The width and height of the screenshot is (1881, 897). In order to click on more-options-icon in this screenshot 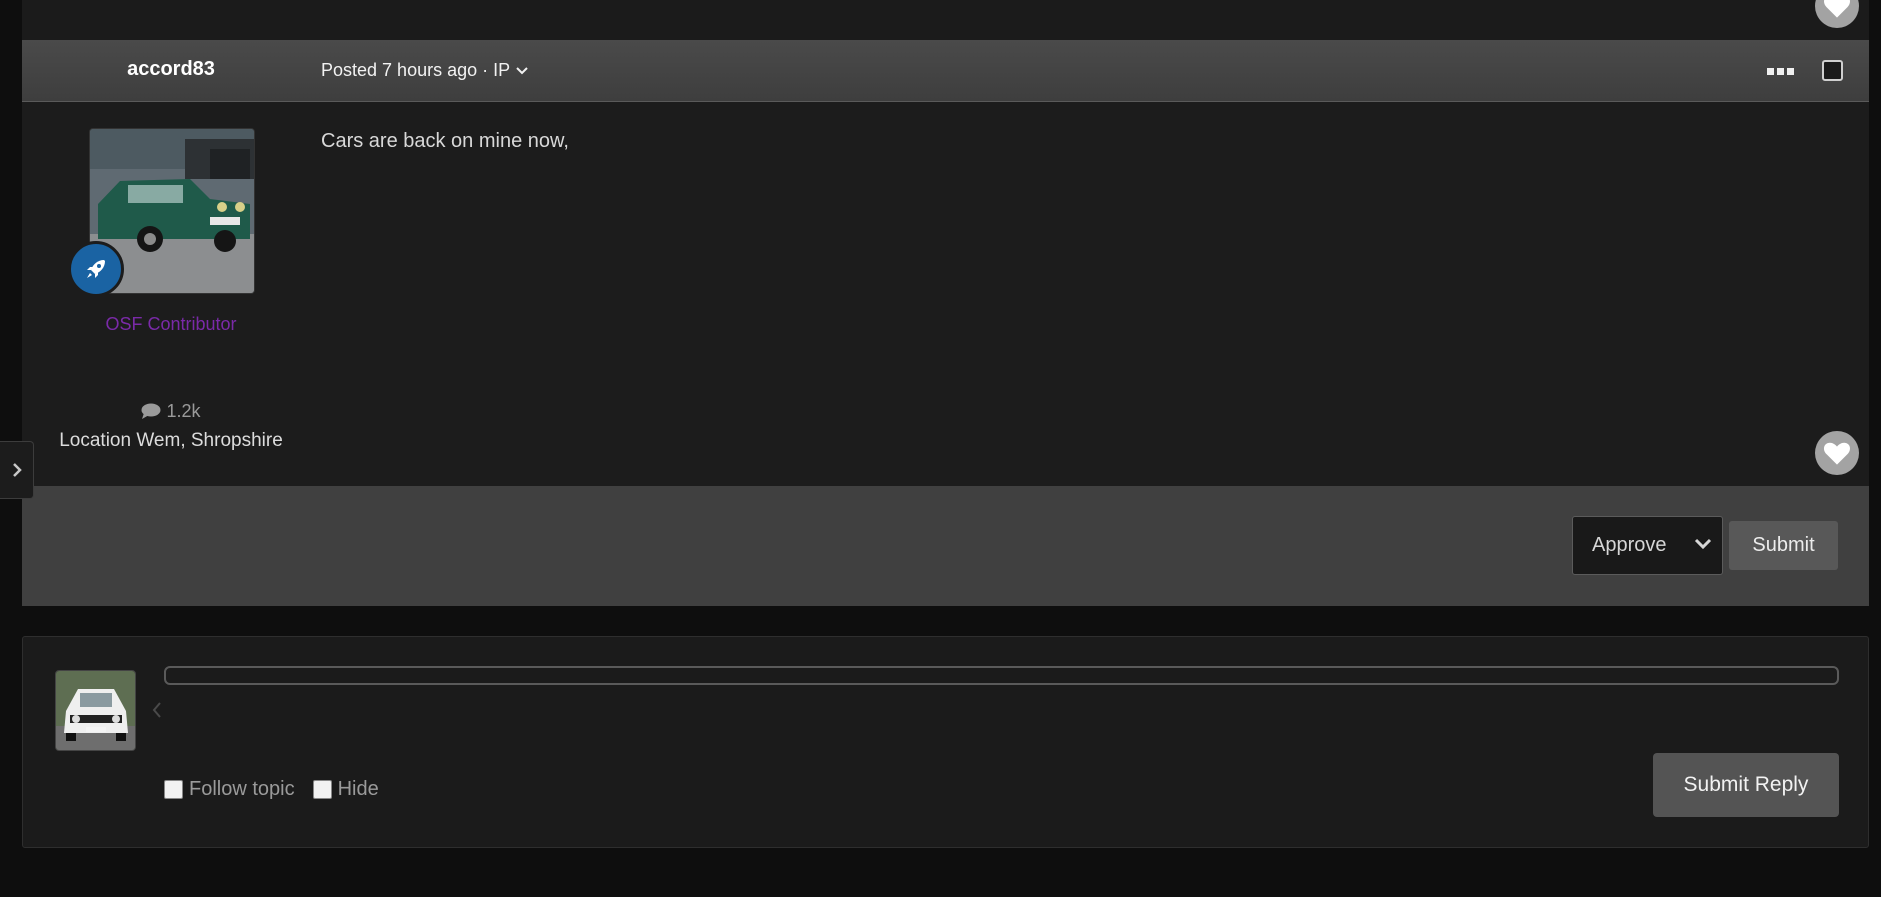, I will do `click(1780, 71)`.